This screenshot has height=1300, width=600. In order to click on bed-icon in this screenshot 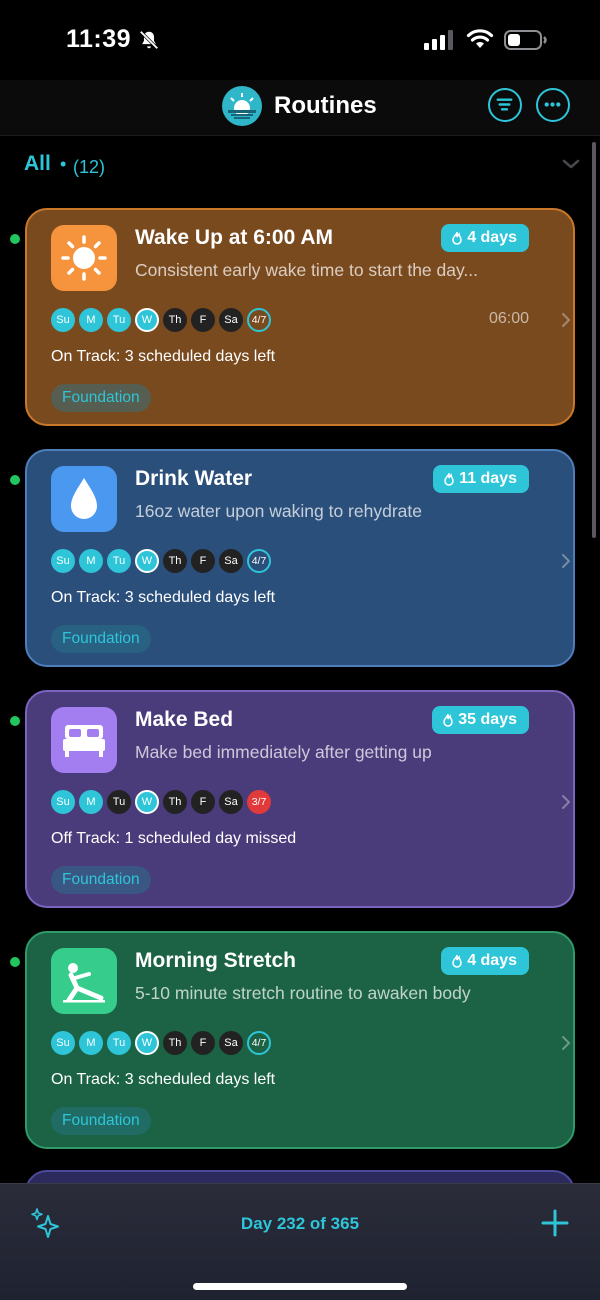, I will do `click(84, 741)`.